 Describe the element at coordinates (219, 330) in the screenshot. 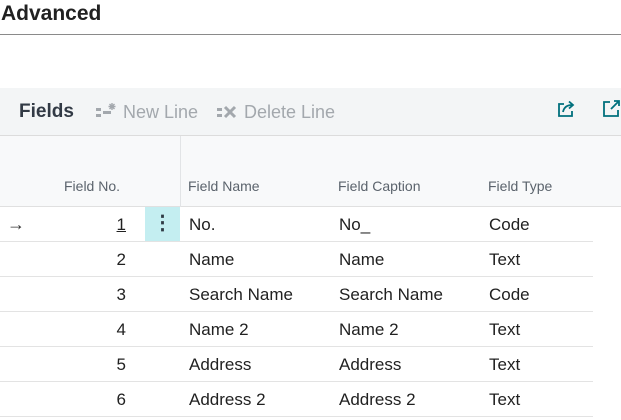

I see `field-name-cell: Name 2` at that location.